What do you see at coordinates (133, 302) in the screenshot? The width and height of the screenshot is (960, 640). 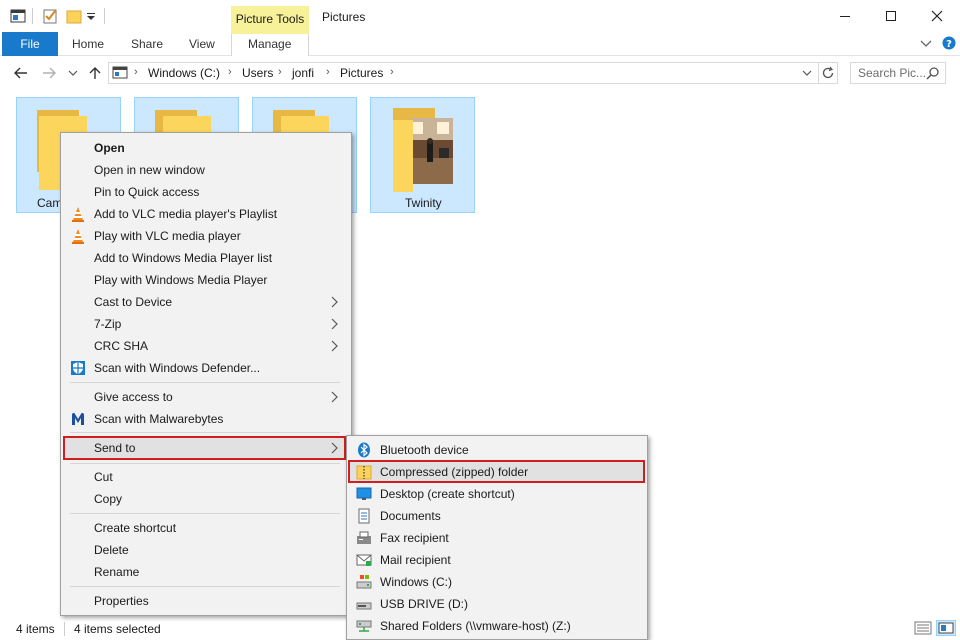 I see `menu-item-cast-to-device: Cast to Device` at bounding box center [133, 302].